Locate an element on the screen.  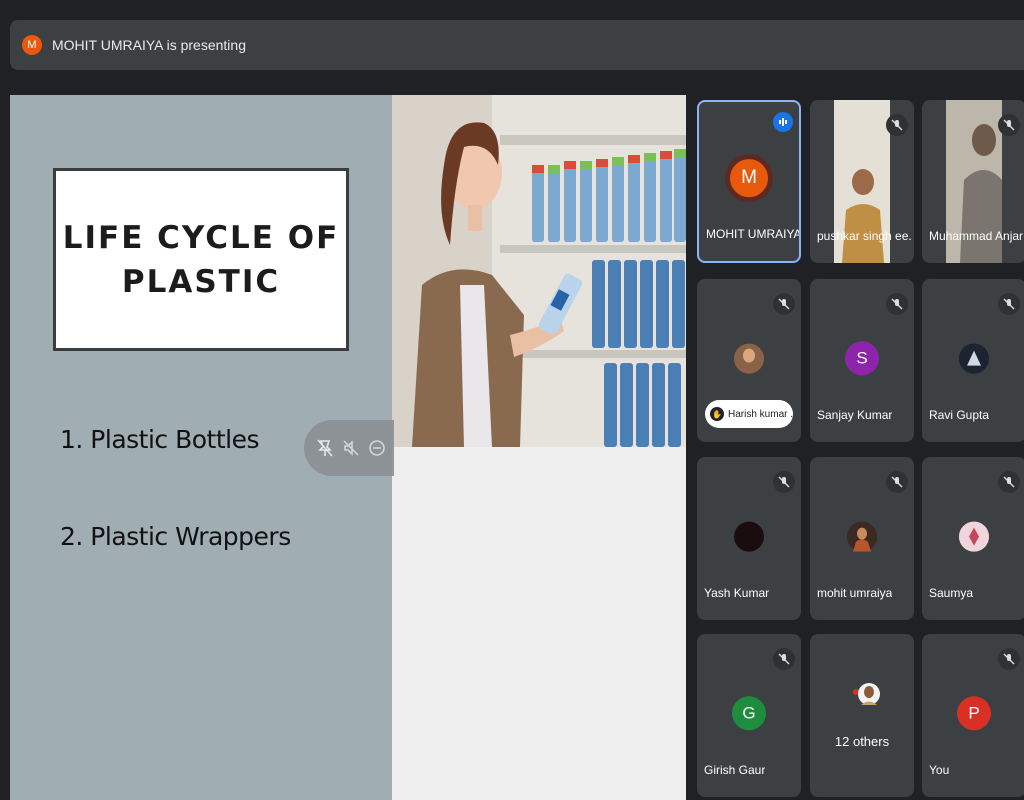
avatar: G is located at coordinates (749, 712).